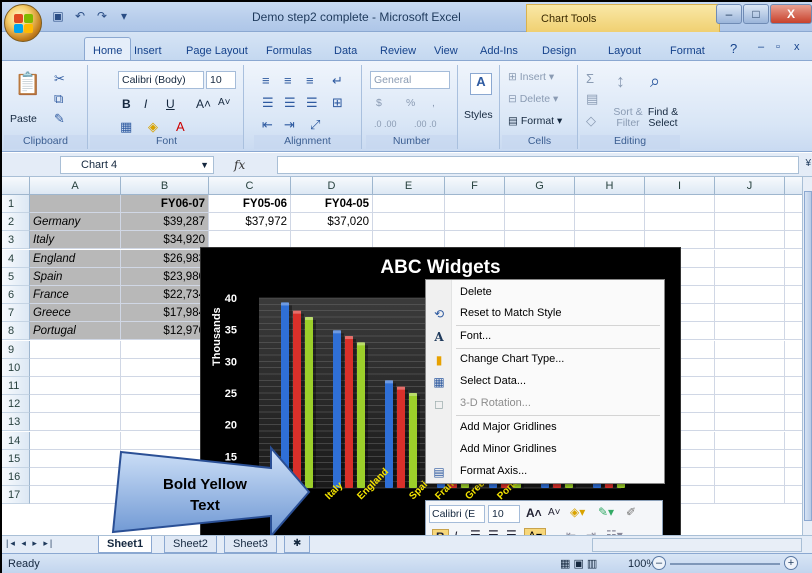  I want to click on row-header: 7, so click(16, 313).